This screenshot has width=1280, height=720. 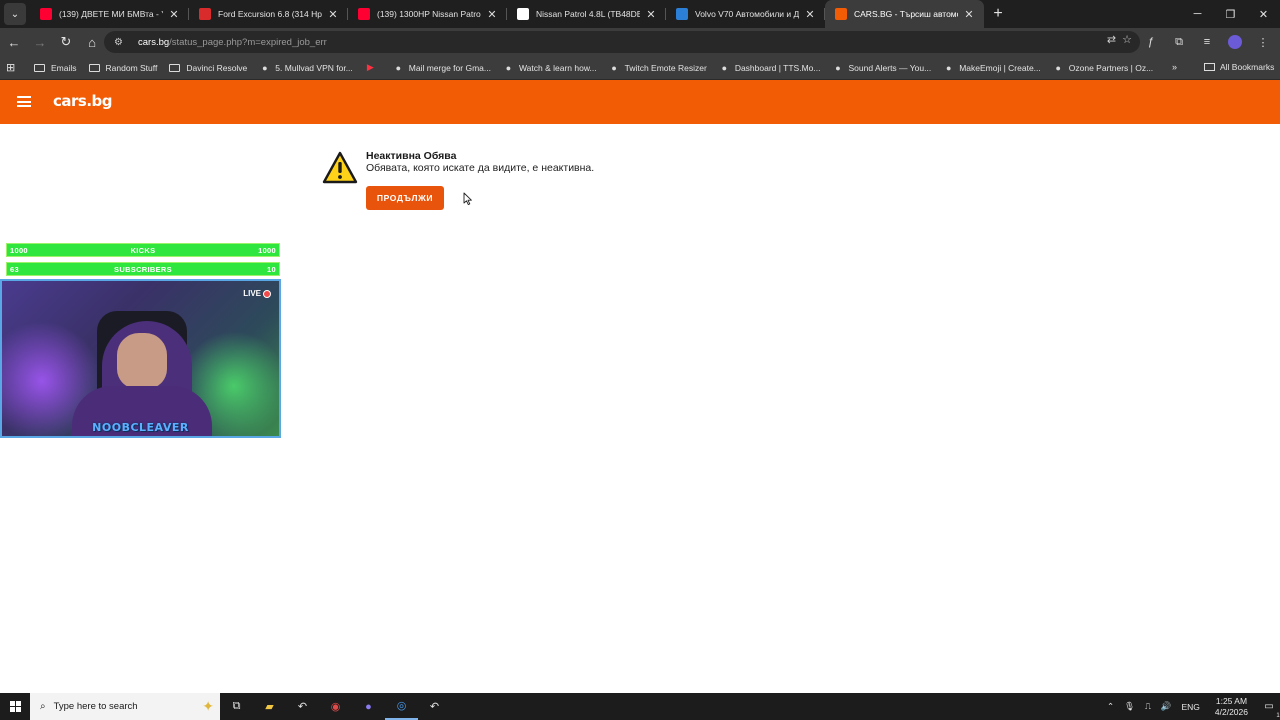 I want to click on start-button, so click(x=15, y=706).